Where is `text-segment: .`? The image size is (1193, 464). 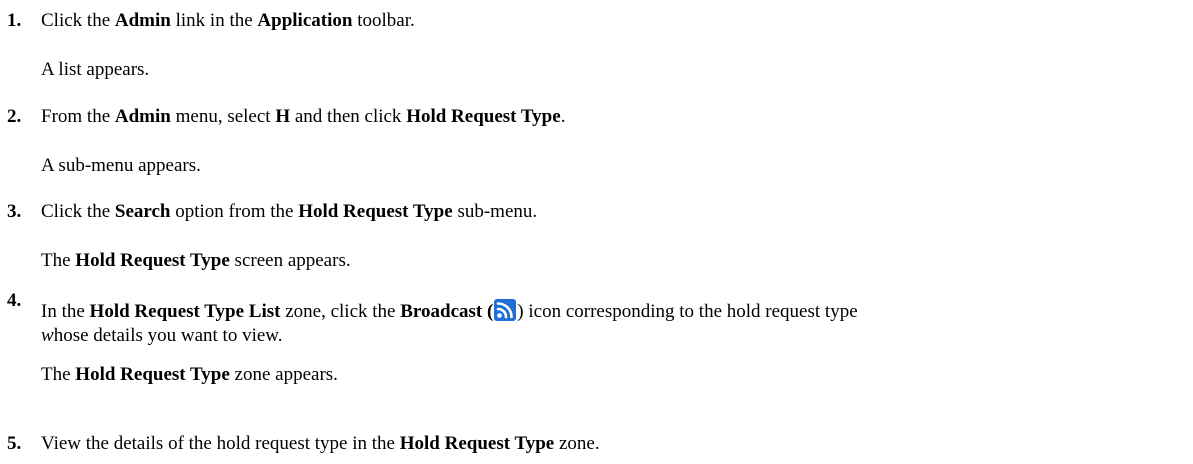 text-segment: . is located at coordinates (563, 116).